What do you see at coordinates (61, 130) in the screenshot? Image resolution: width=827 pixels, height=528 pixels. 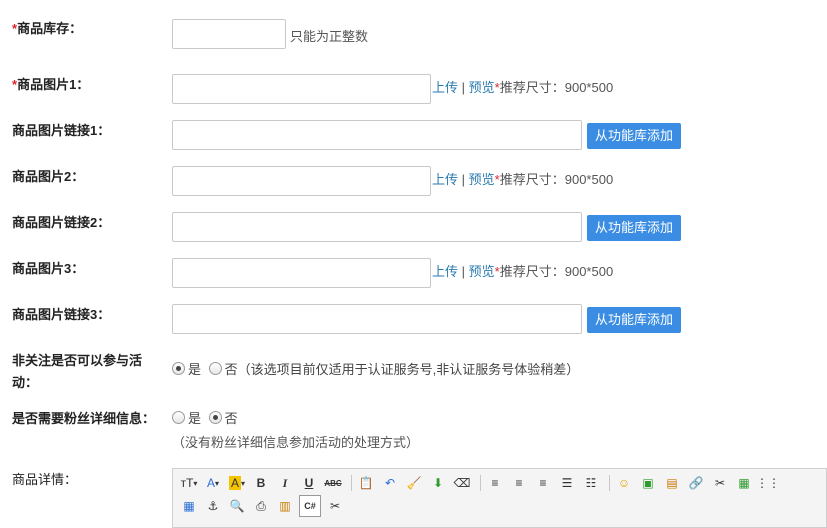 I see `link1-label: 商品图片链接1：` at bounding box center [61, 130].